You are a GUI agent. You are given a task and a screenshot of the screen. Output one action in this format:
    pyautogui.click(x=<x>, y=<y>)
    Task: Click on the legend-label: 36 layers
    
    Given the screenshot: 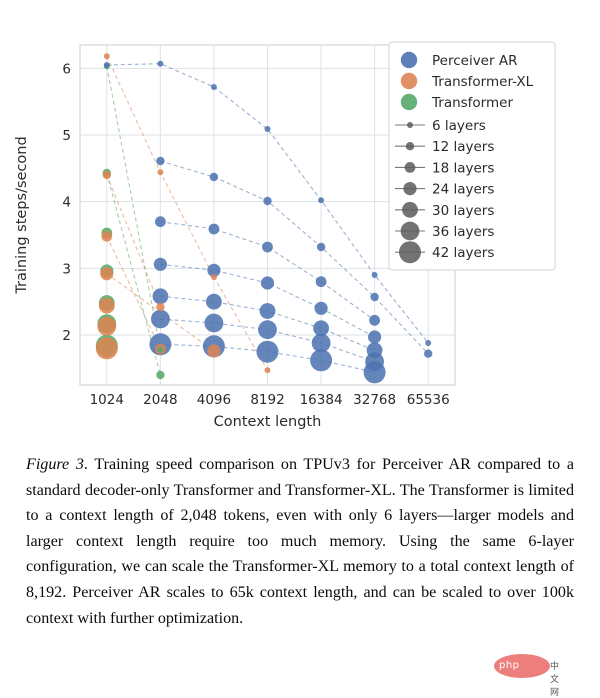 What is the action you would take?
    pyautogui.click(x=463, y=232)
    